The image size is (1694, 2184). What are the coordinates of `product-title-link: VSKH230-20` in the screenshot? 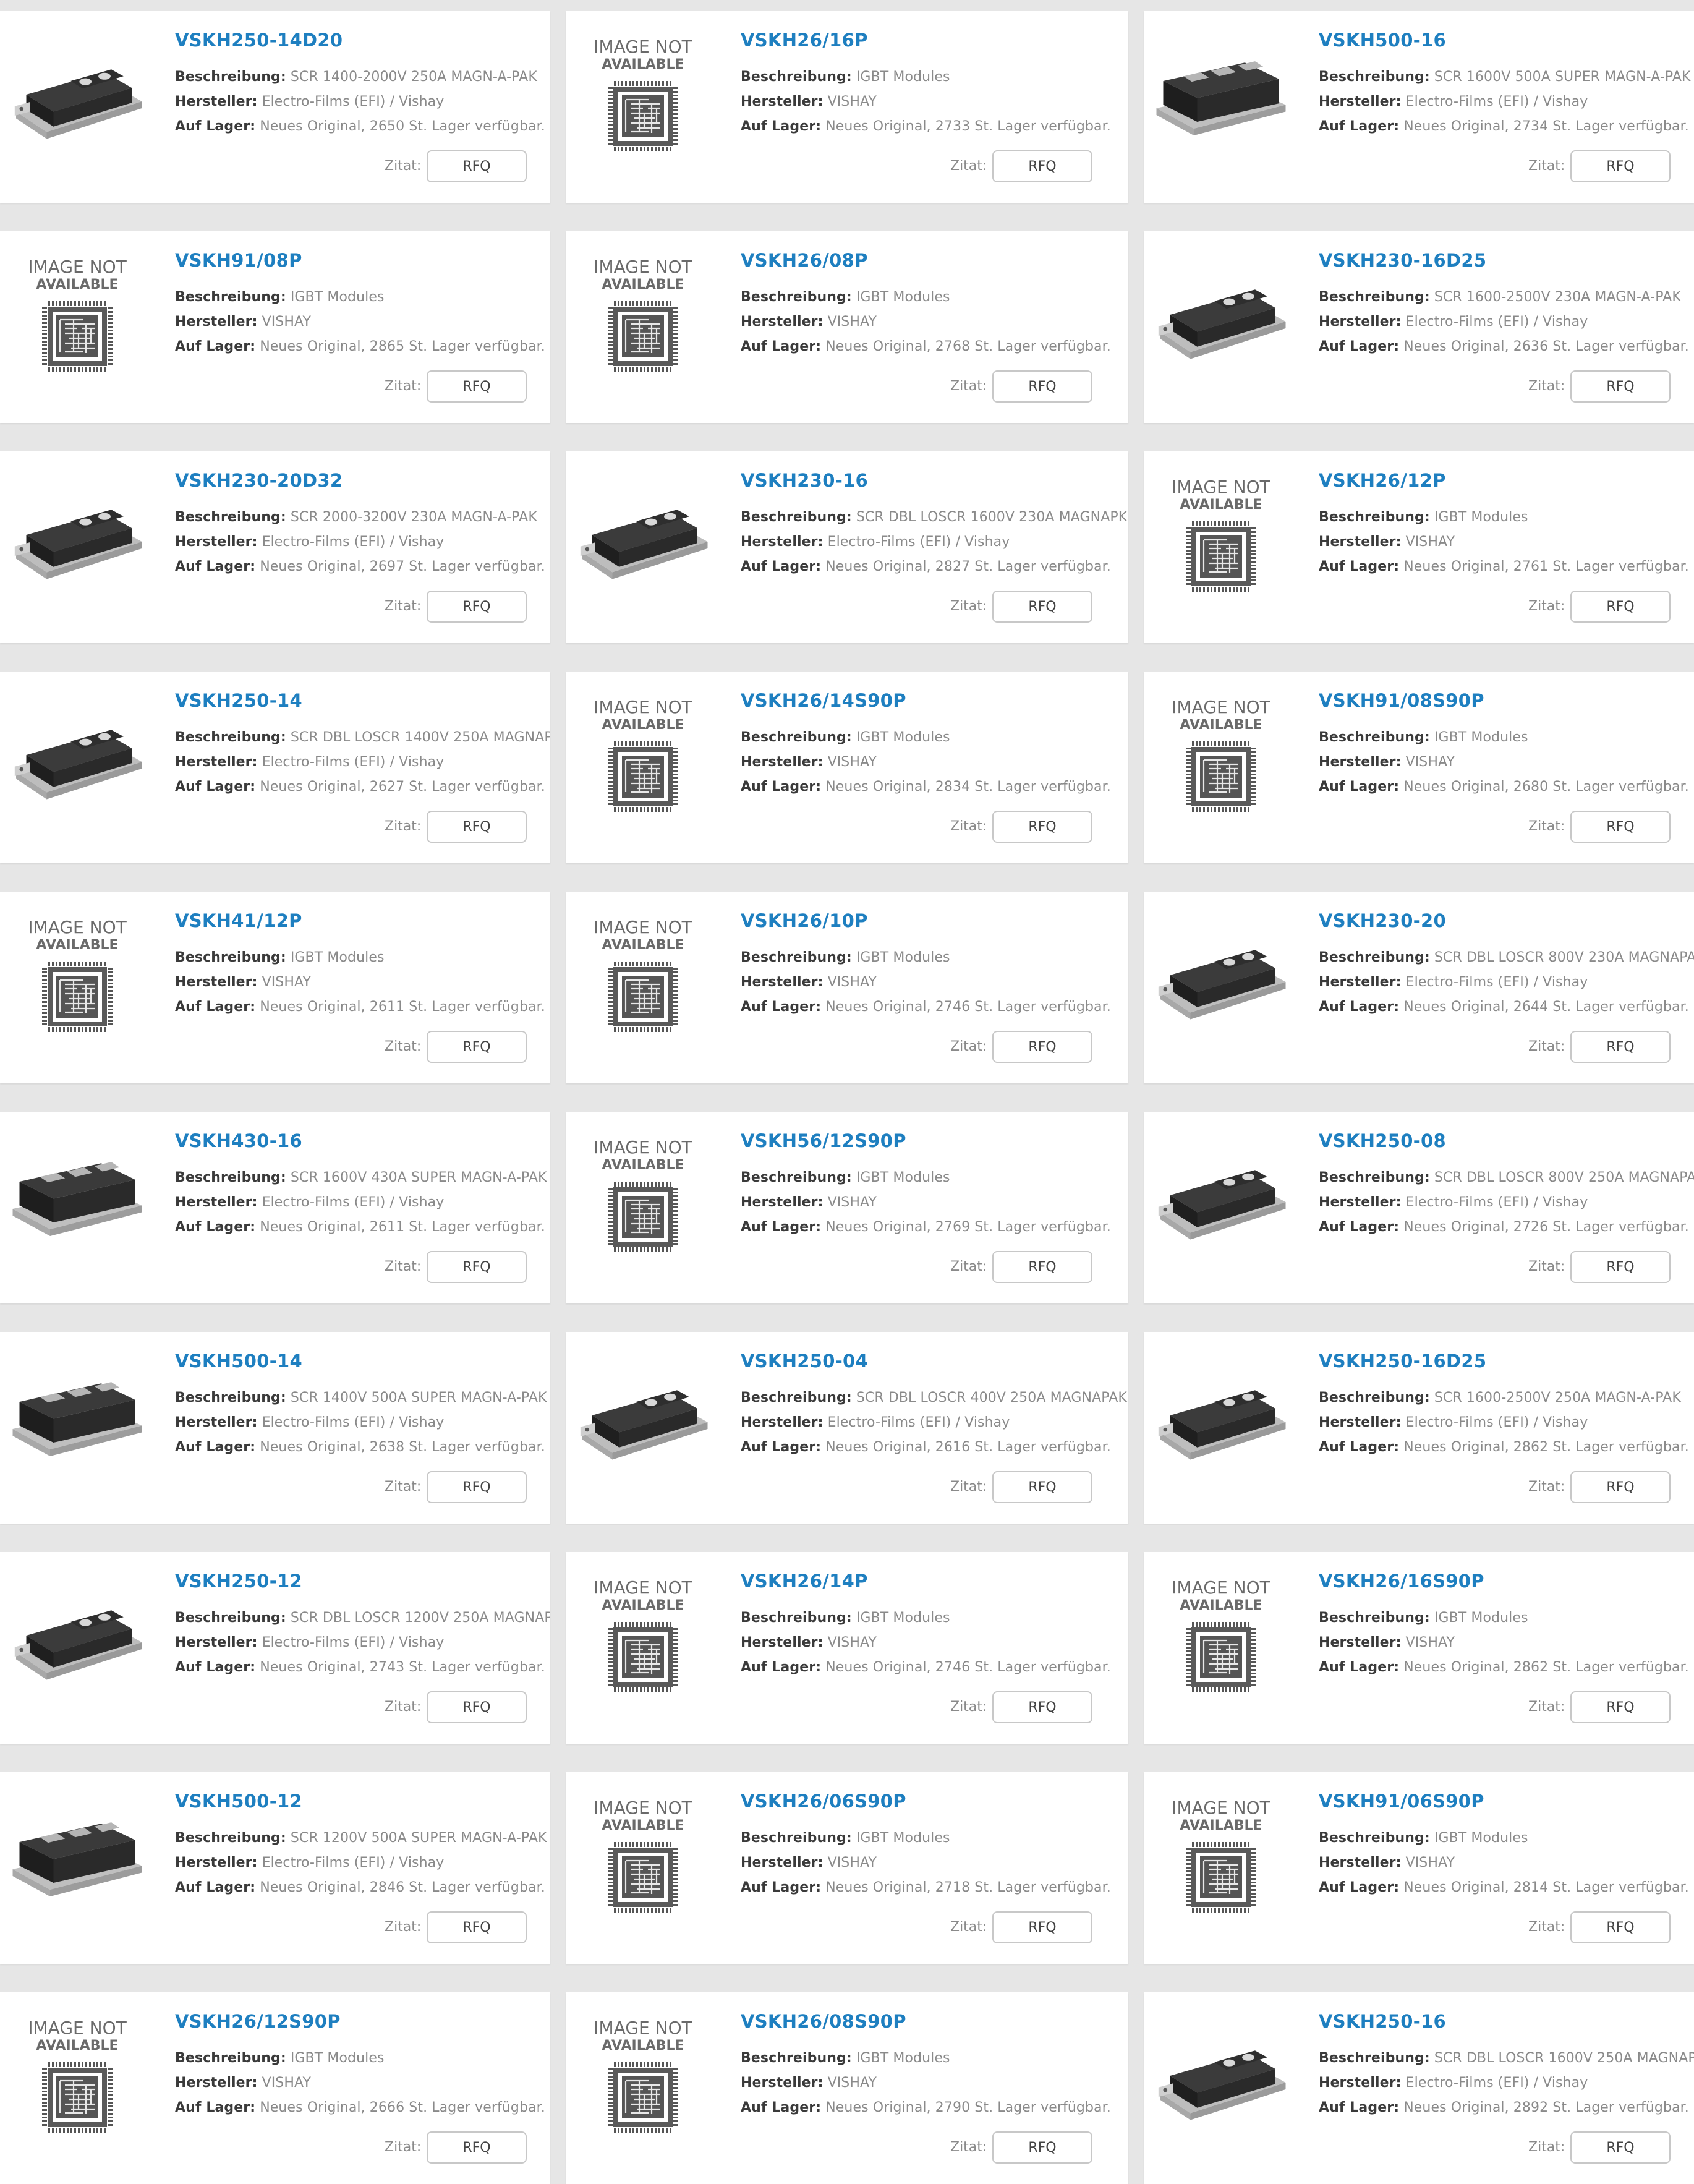 It's located at (1382, 920).